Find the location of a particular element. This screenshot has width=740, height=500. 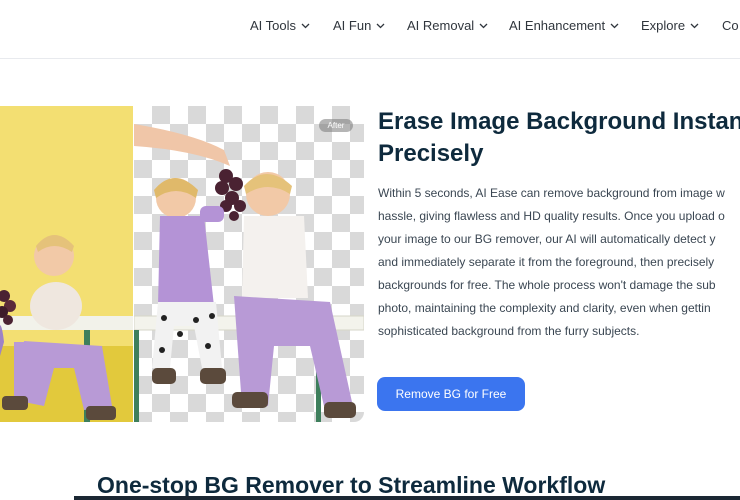

nav-item-label: Co is located at coordinates (730, 25).